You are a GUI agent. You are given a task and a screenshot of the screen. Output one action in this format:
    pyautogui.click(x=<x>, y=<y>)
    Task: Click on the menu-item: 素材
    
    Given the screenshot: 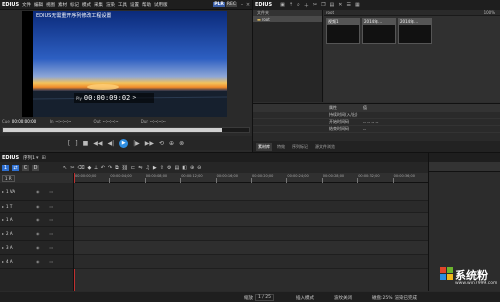 What is the action you would take?
    pyautogui.click(x=62, y=5)
    